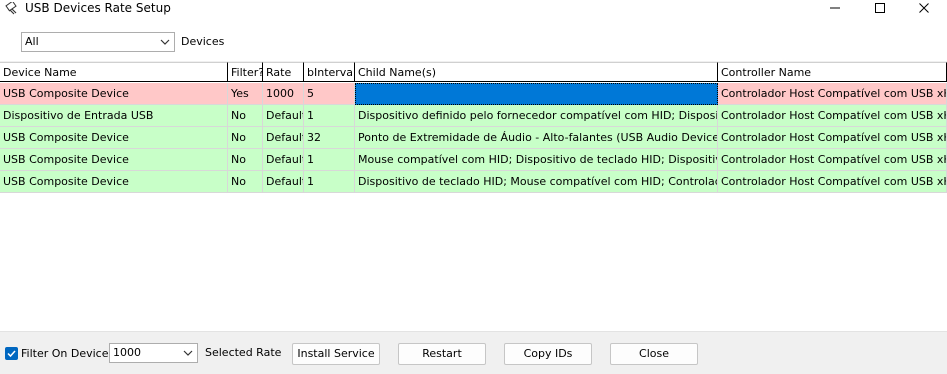  I want to click on cell-filter: Yes, so click(245, 94).